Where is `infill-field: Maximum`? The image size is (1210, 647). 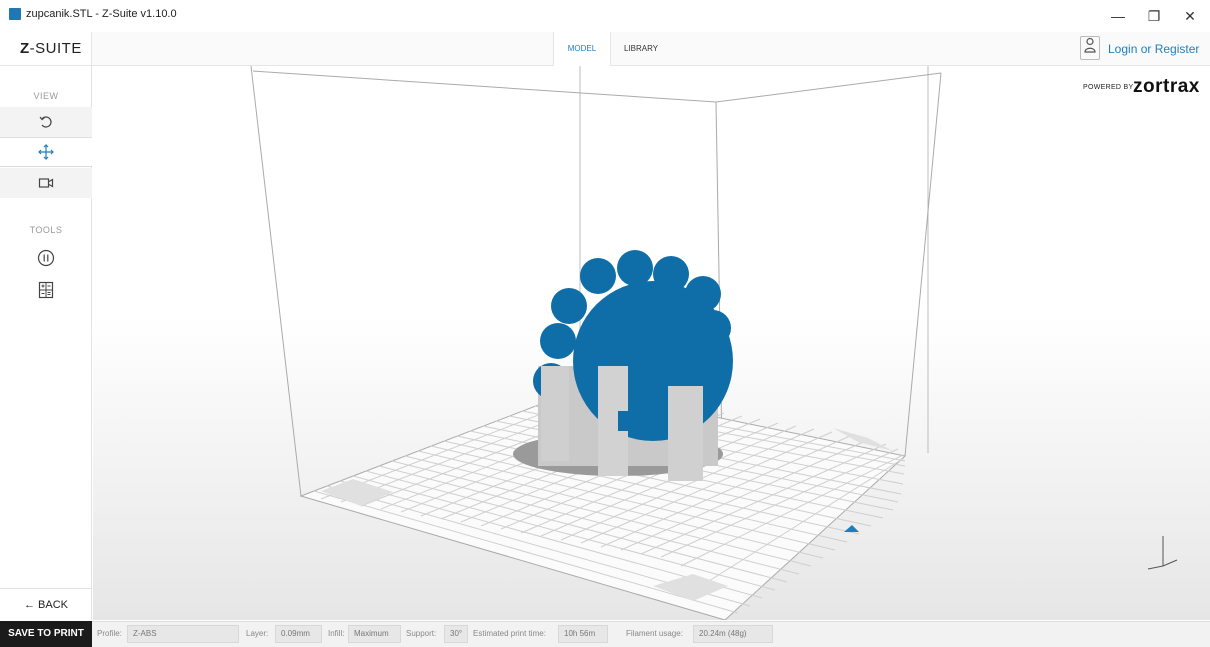
infill-field: Maximum is located at coordinates (374, 634).